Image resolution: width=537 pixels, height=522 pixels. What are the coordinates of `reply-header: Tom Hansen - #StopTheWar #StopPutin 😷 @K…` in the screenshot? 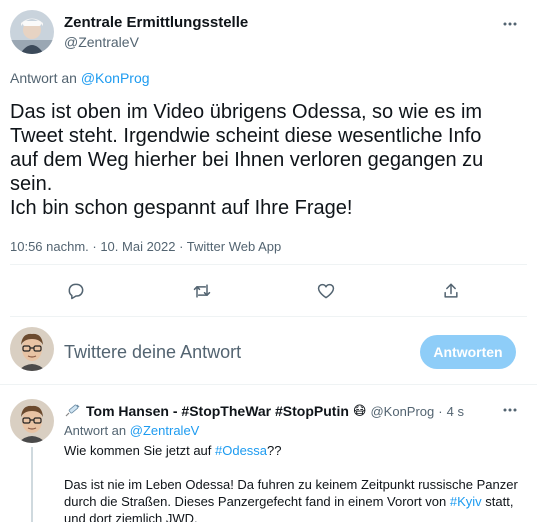 It's located at (264, 411).